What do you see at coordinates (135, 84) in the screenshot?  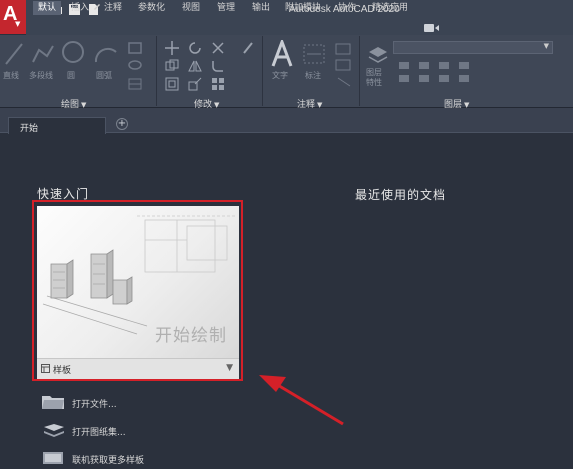 I see `table-icon` at bounding box center [135, 84].